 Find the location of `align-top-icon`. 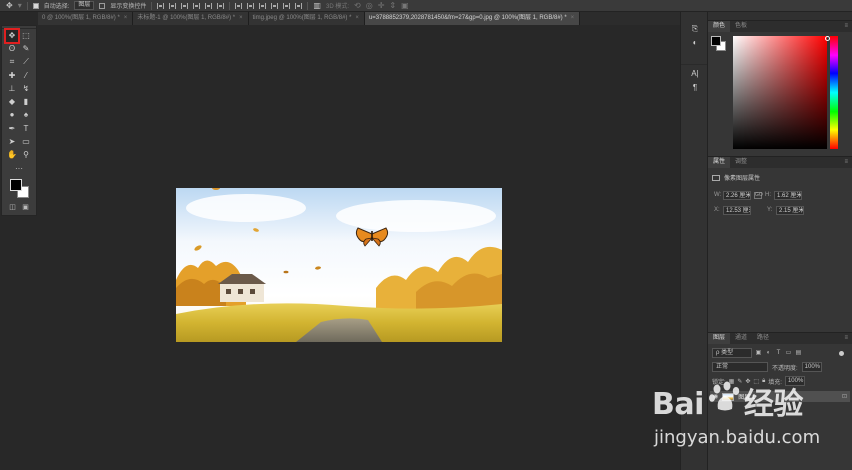

align-top-icon is located at coordinates (161, 5).